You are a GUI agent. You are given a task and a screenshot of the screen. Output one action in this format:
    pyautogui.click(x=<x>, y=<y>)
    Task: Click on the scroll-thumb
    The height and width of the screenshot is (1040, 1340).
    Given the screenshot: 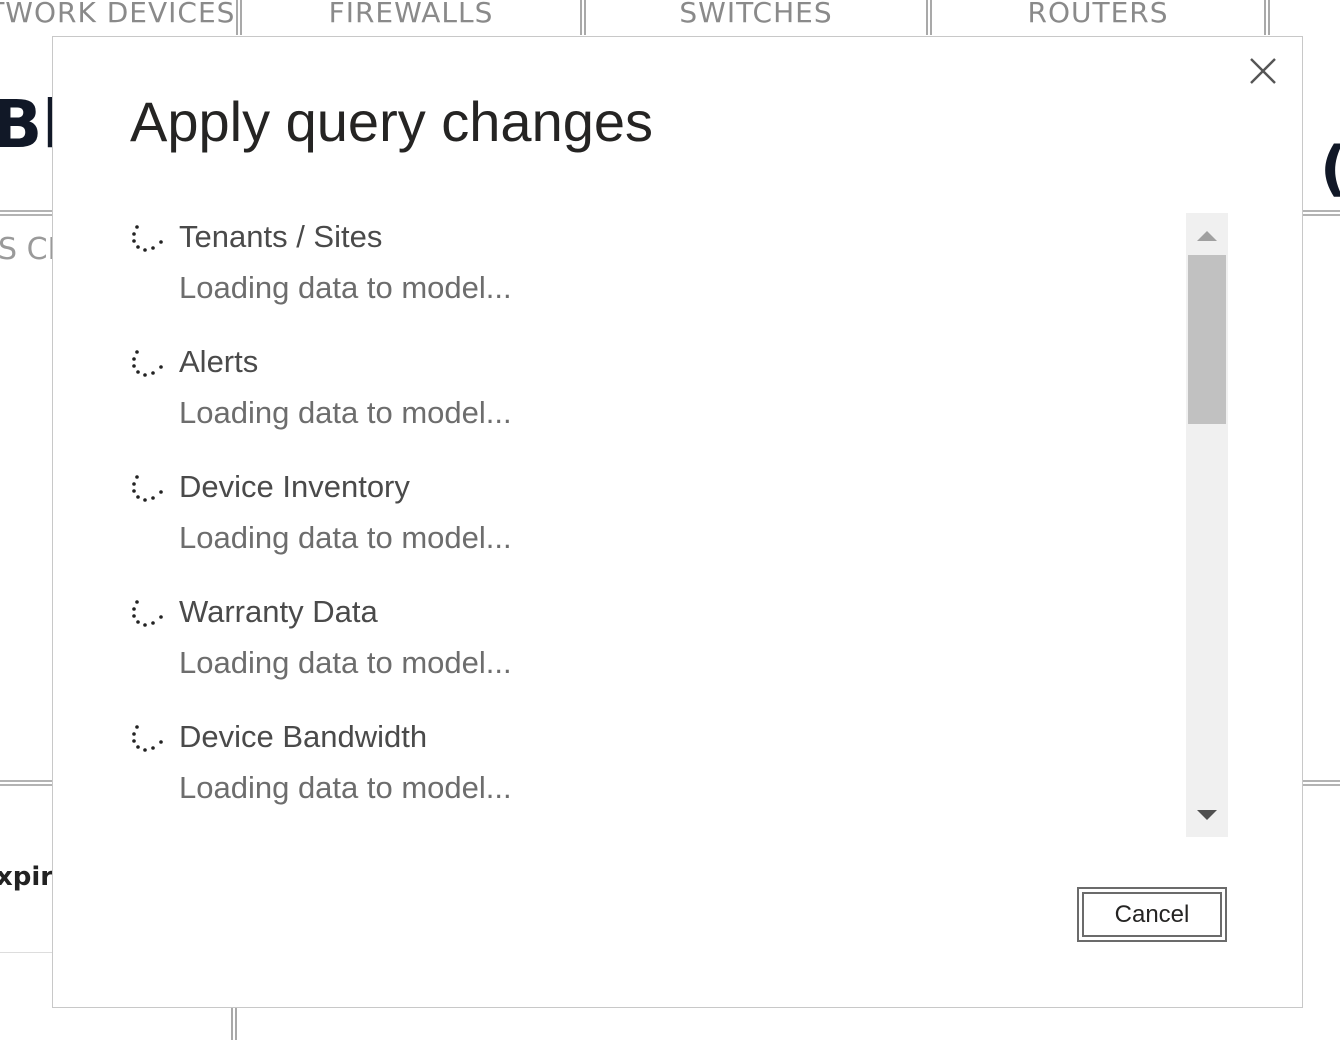 What is the action you would take?
    pyautogui.click(x=1207, y=339)
    